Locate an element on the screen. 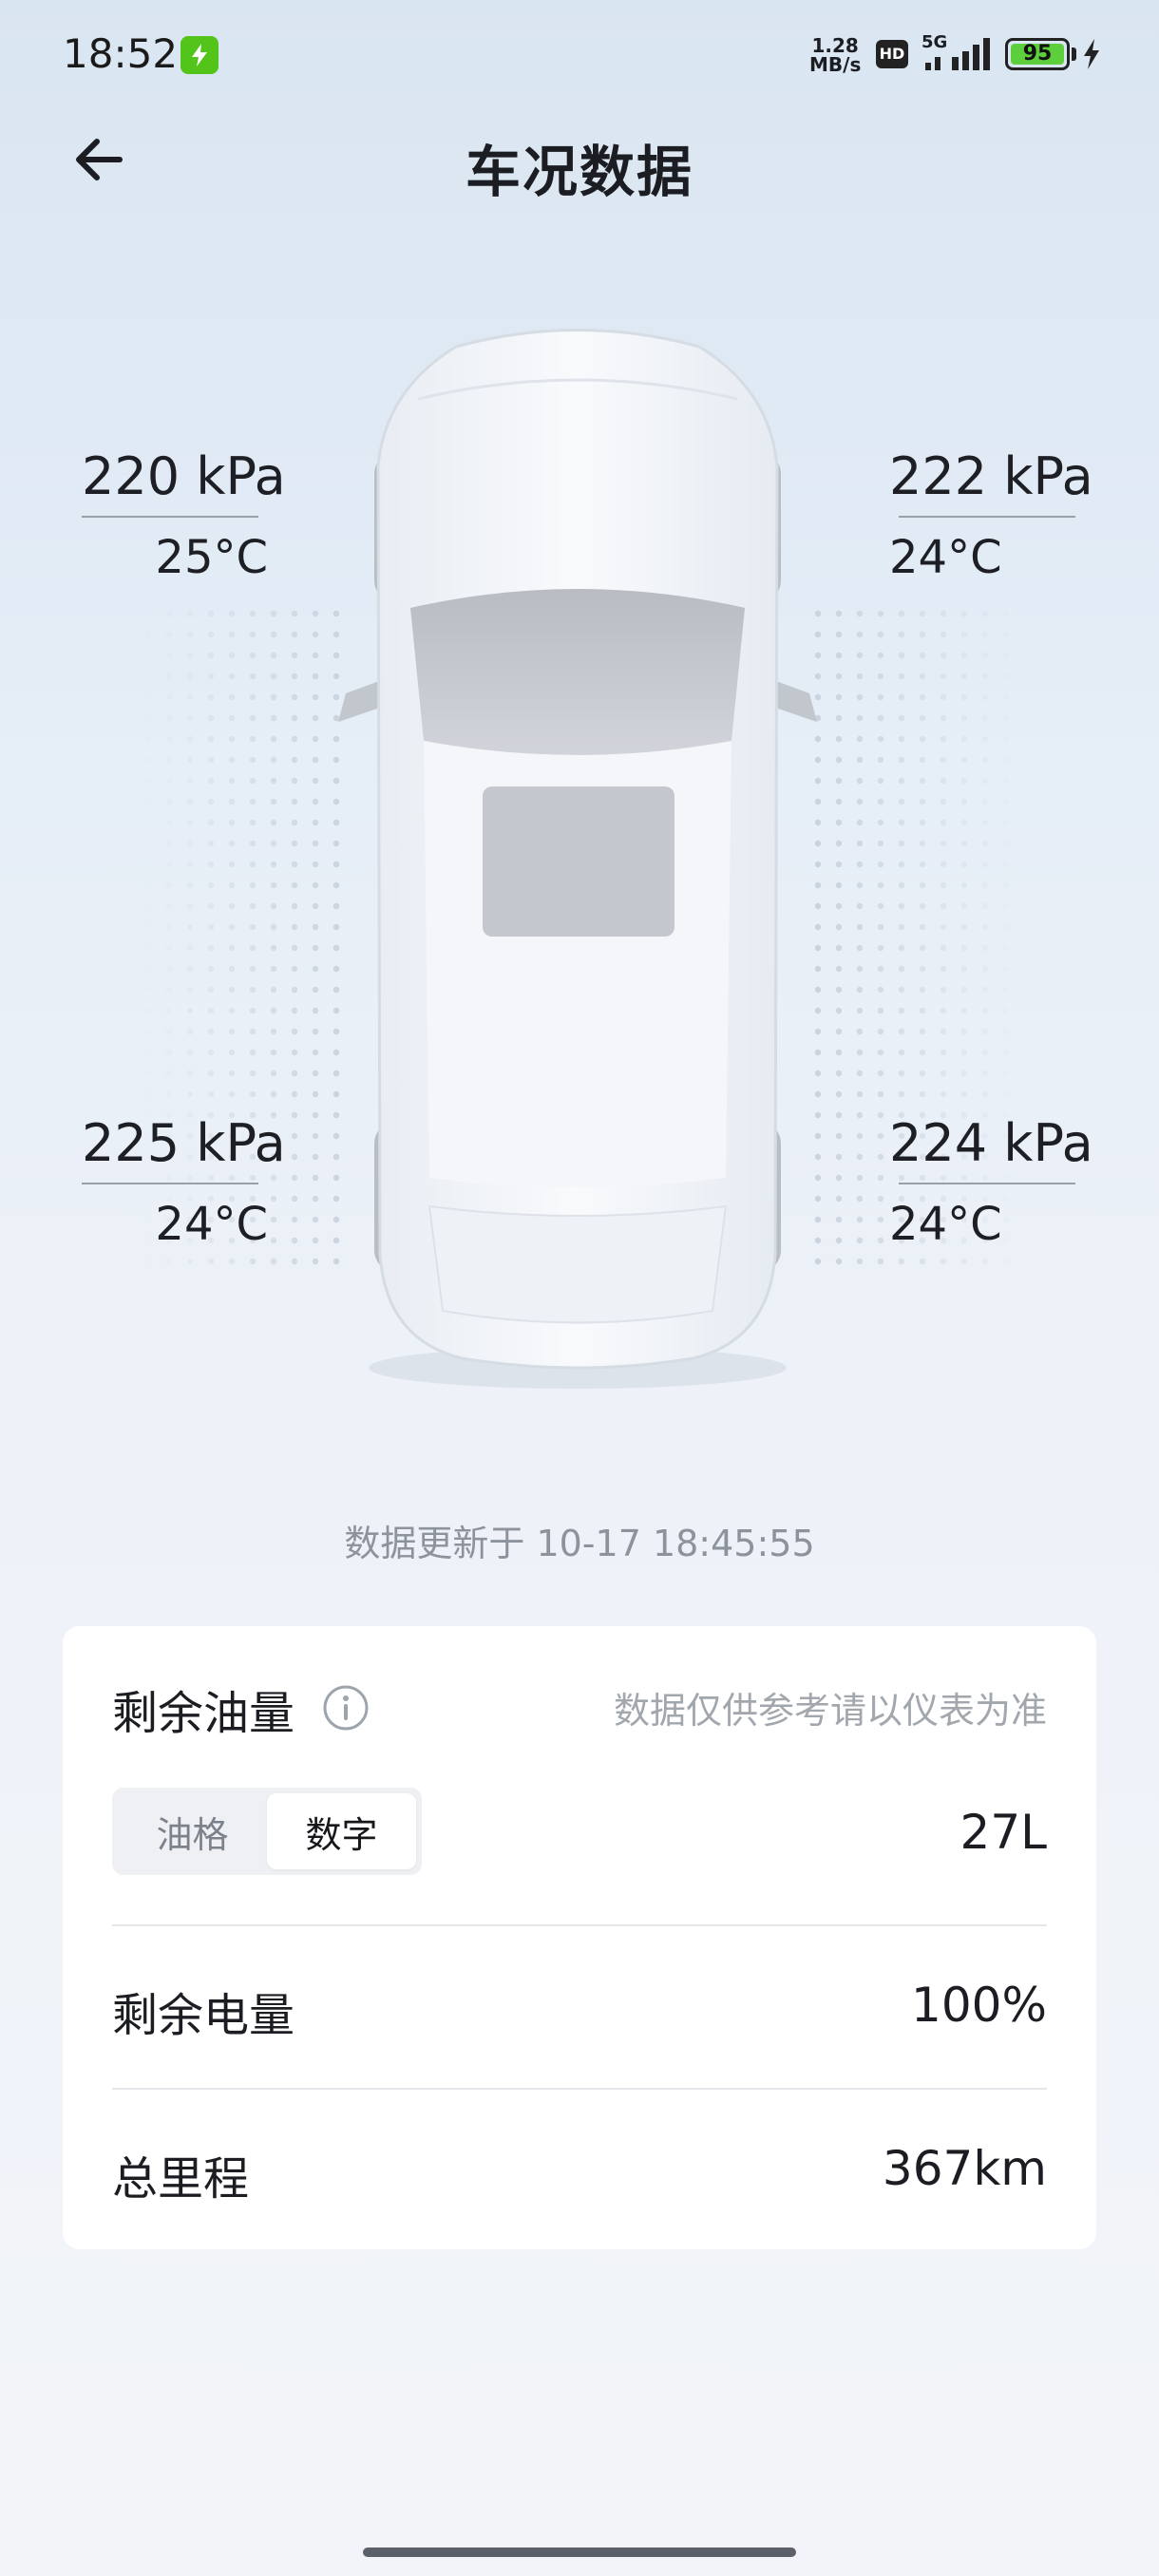  tire-temperature: 25°C is located at coordinates (211, 557).